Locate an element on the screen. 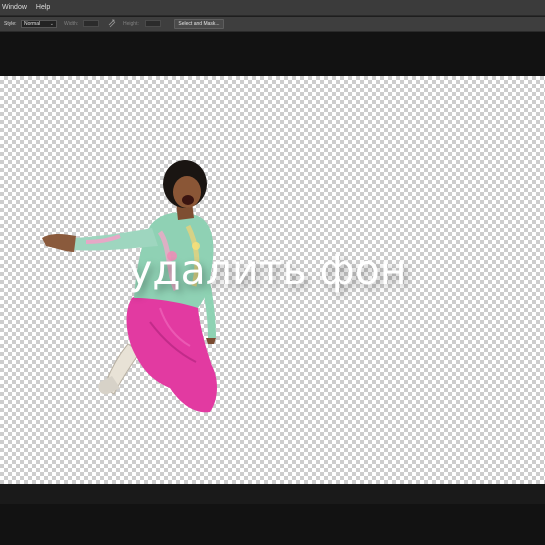  menu-help: Help is located at coordinates (43, 8).